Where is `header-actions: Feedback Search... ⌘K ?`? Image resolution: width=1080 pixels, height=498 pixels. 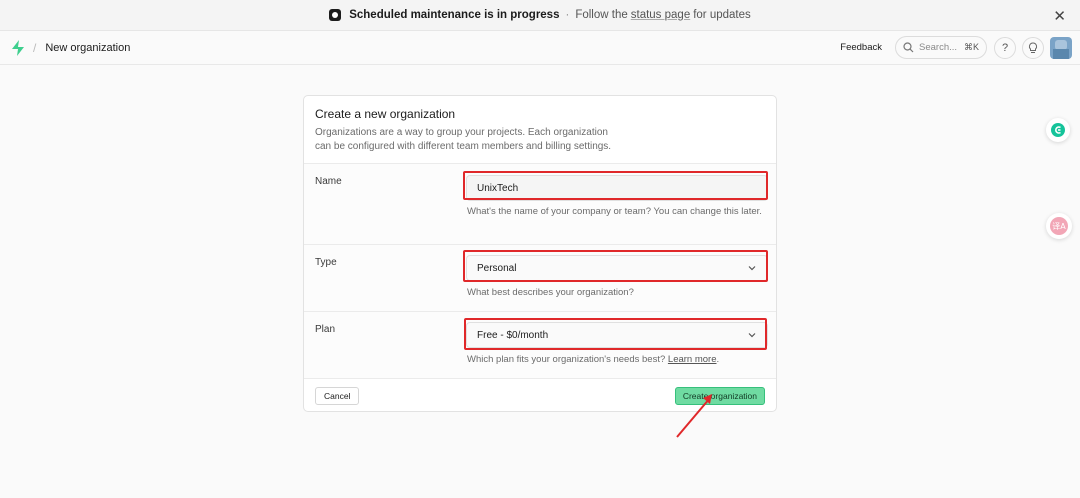 header-actions: Feedback Search... ⌘K ? is located at coordinates (956, 47).